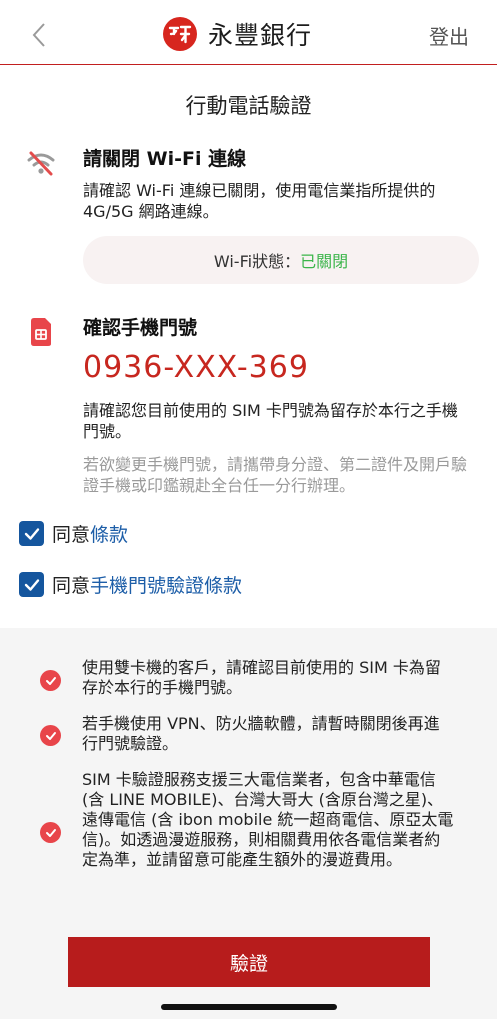 Image resolution: width=497 pixels, height=1019 pixels. I want to click on agree-terms-checkbox, so click(31, 533).